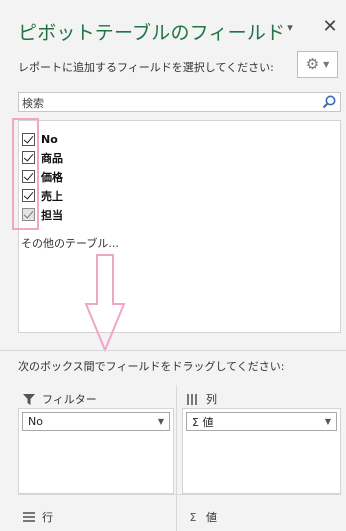 The height and width of the screenshot is (531, 346). I want to click on sigma-icon: Σ, so click(193, 517).